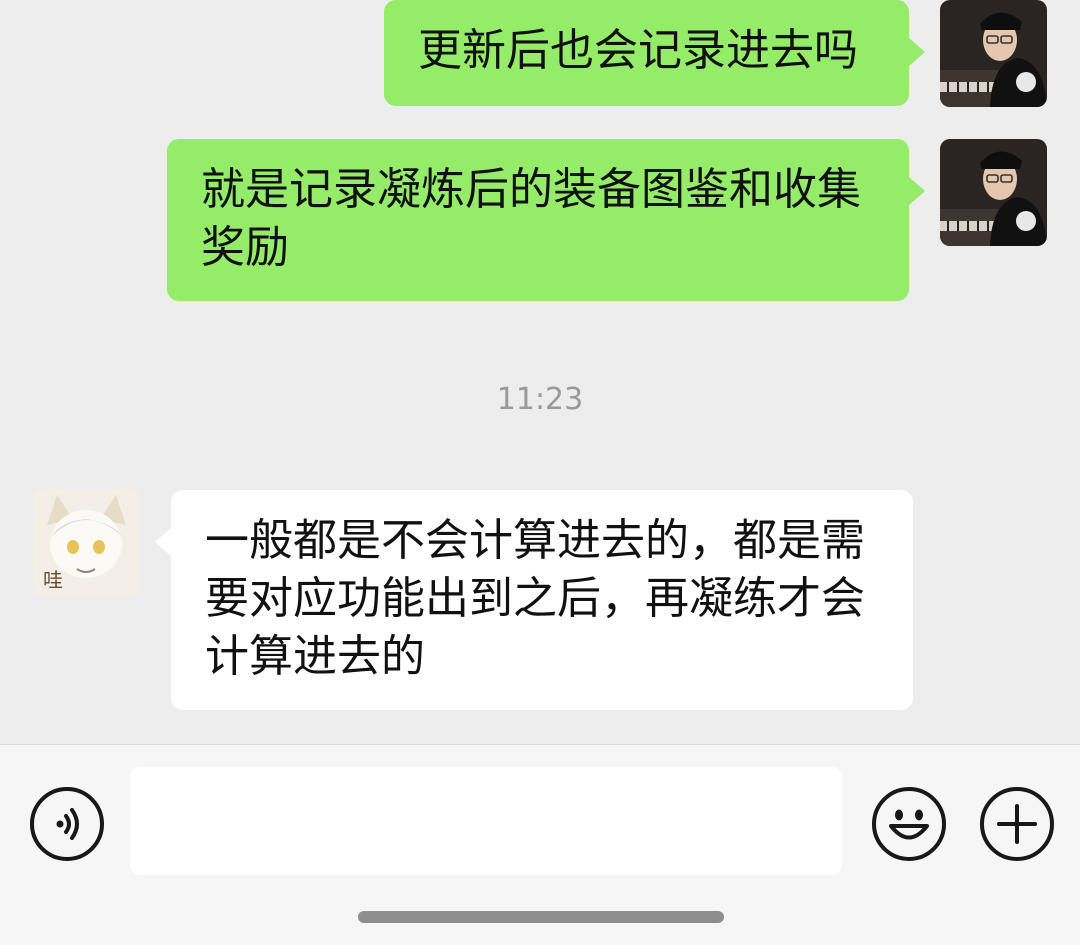 This screenshot has height=945, width=1080. I want to click on anime-avatar-icon: 哇, so click(86, 542).